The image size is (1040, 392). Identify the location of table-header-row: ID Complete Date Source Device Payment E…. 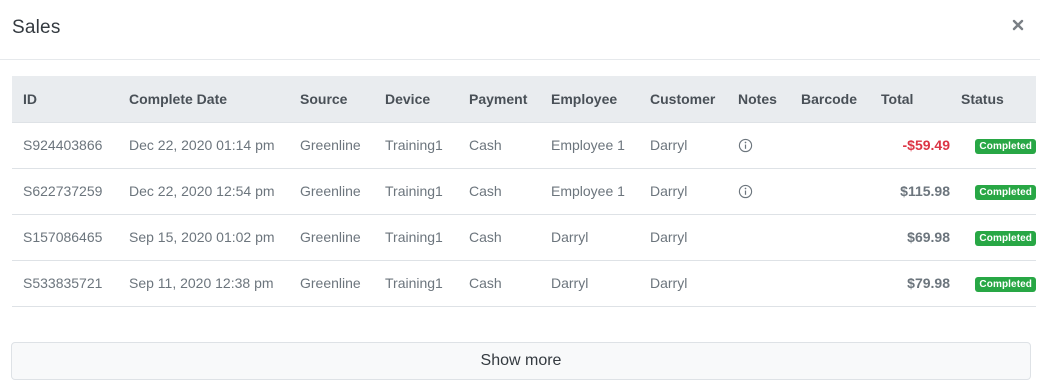
(524, 99).